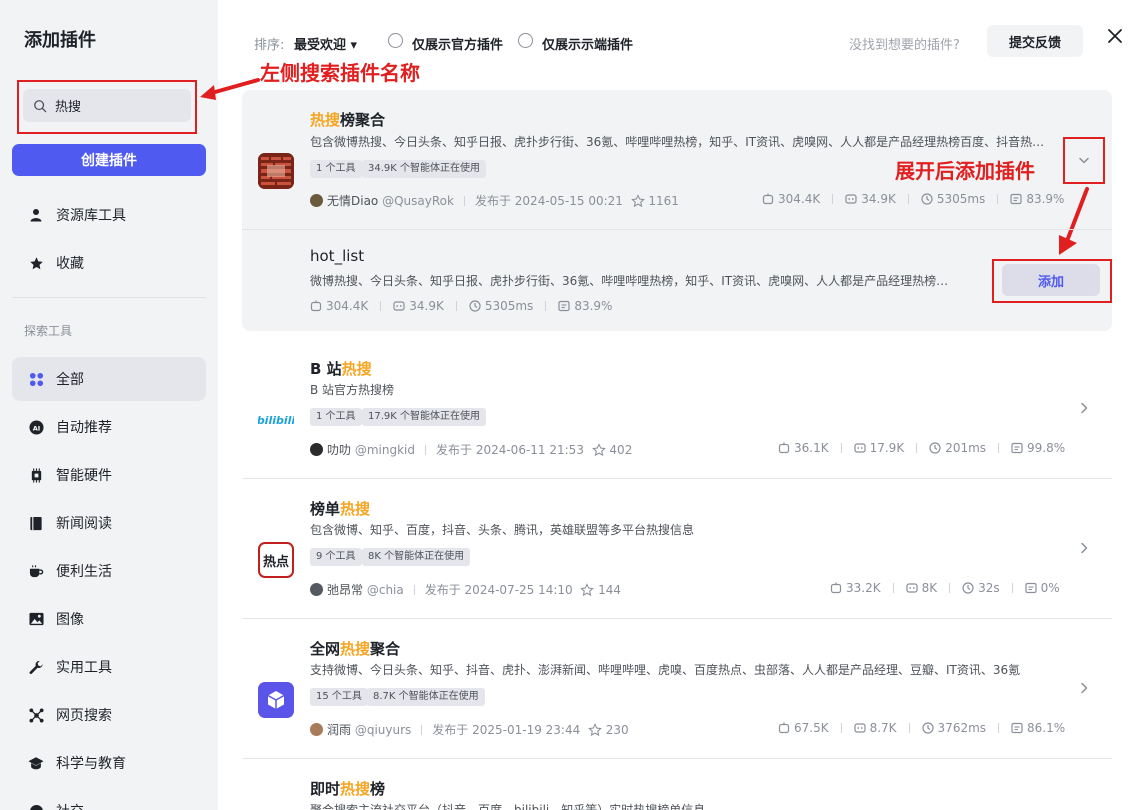  What do you see at coordinates (70, 380) in the screenshot?
I see `sidebar-item-label: 全部` at bounding box center [70, 380].